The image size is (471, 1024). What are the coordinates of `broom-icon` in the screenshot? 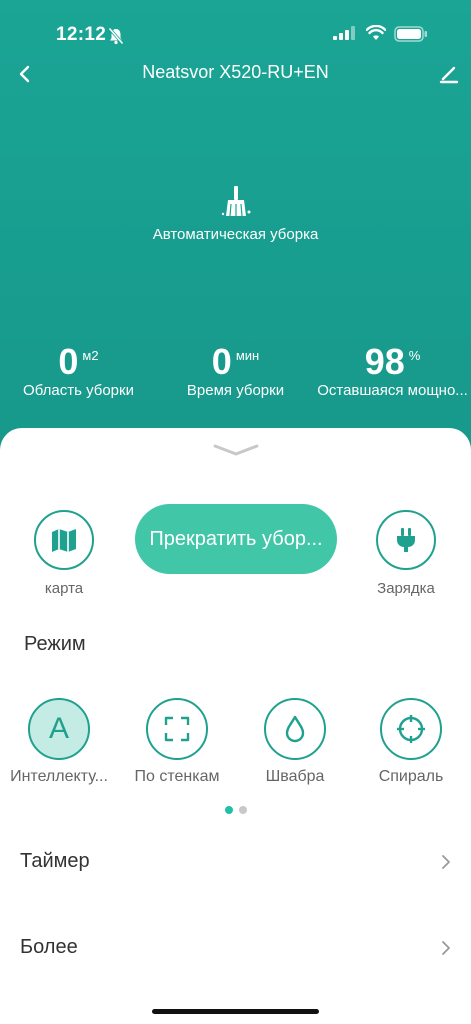 It's located at (235, 201).